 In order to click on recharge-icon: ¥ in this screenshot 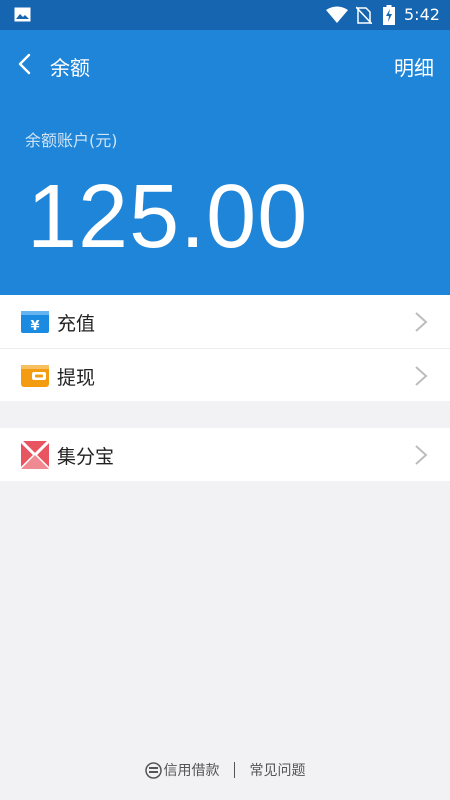, I will do `click(35, 322)`.